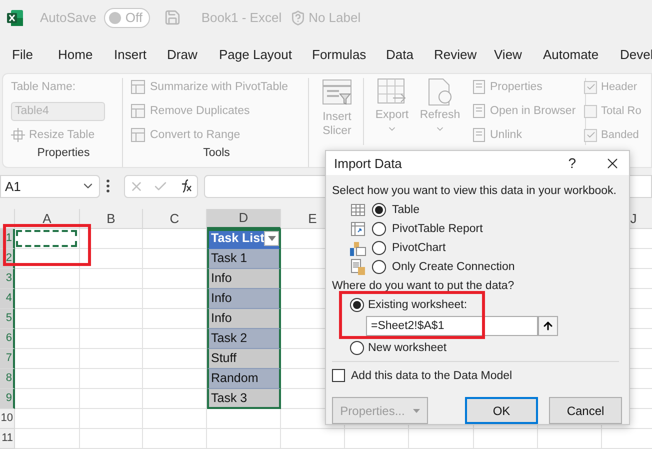 The image size is (652, 449). What do you see at coordinates (585, 410) in the screenshot?
I see `cancel-button: Cancel` at bounding box center [585, 410].